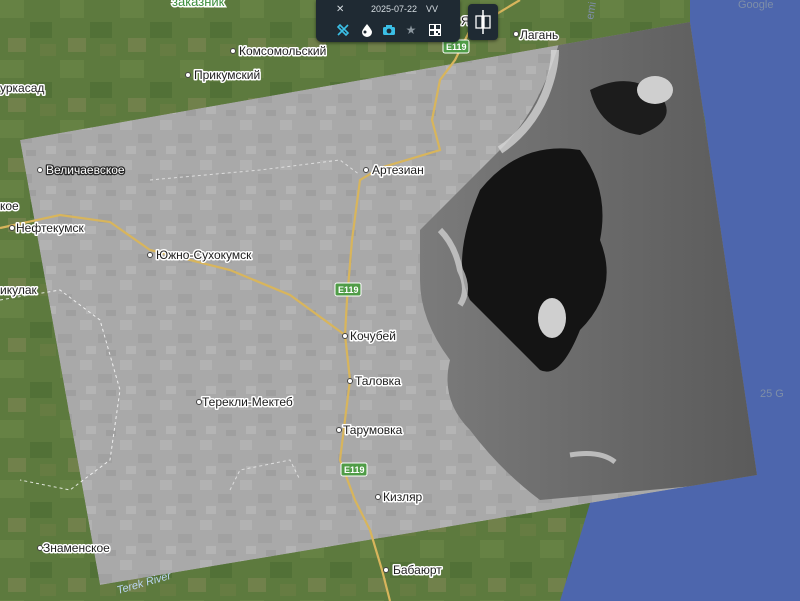 This screenshot has width=800, height=601. I want to click on camera-icon, so click(389, 30).